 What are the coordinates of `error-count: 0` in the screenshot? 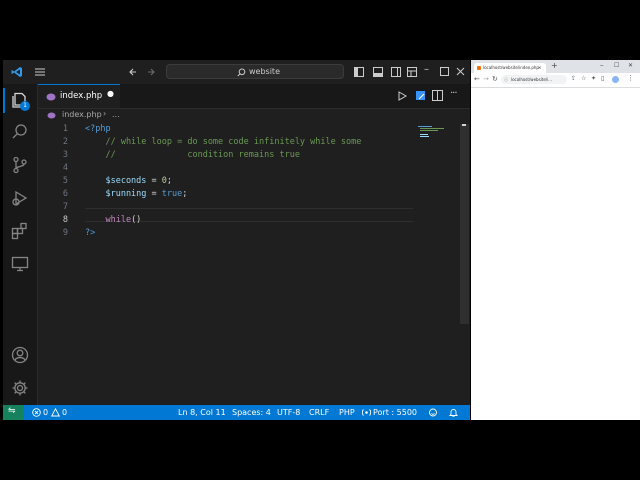 It's located at (45, 412).